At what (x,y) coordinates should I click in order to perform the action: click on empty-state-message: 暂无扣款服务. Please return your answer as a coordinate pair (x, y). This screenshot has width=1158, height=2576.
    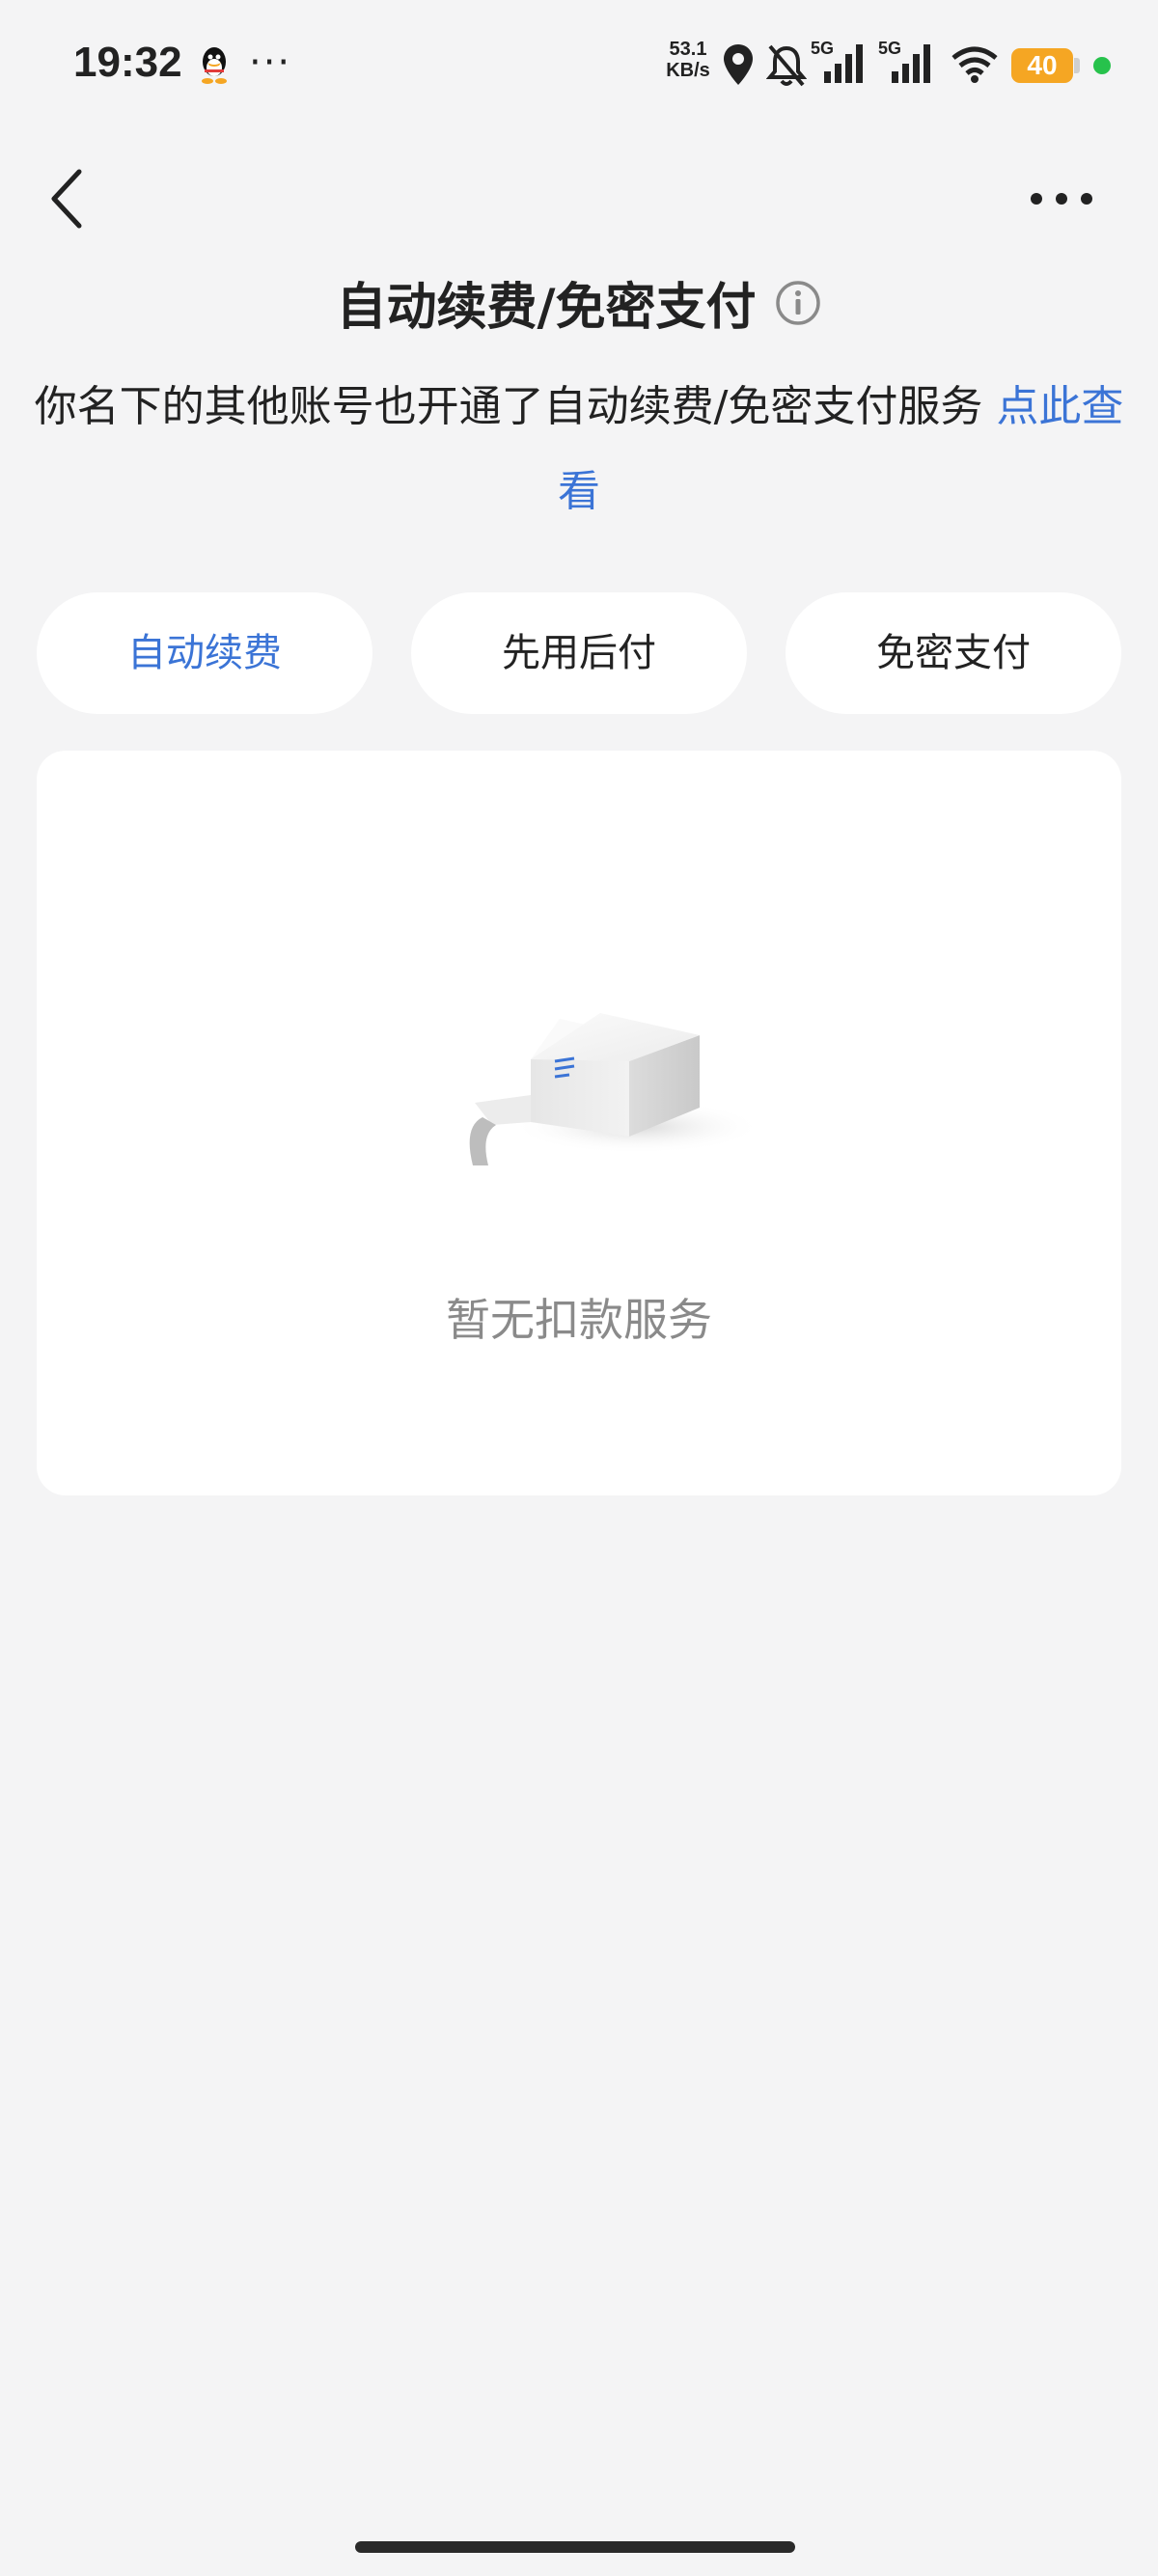
    Looking at the image, I should click on (579, 1320).